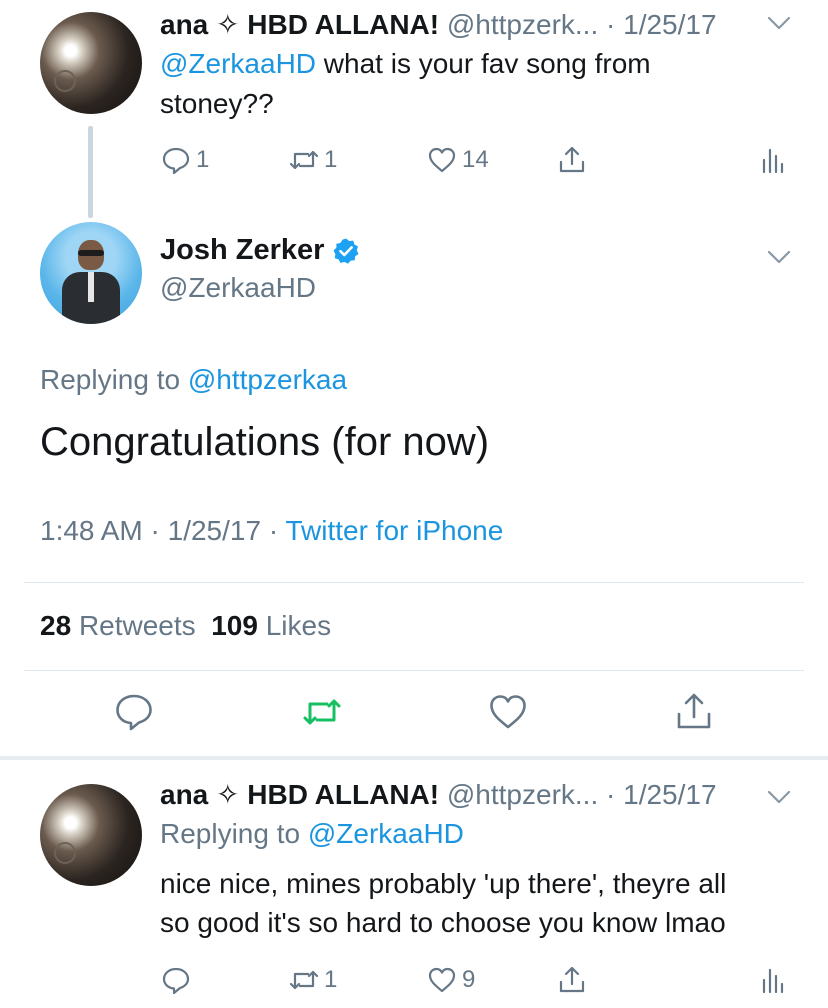  I want to click on focused-name-row: Josh Zerker, so click(260, 250).